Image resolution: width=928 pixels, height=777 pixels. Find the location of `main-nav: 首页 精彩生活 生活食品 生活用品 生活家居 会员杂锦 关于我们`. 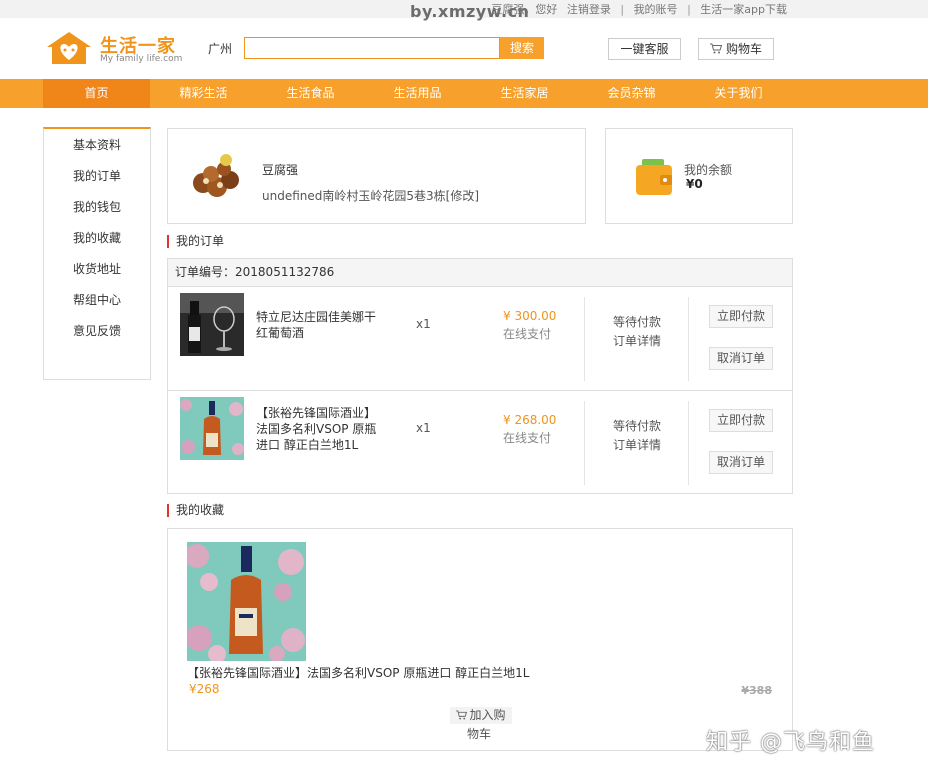

main-nav: 首页 精彩生活 生活食品 生活用品 生活家居 会员杂锦 关于我们 is located at coordinates (464, 93).